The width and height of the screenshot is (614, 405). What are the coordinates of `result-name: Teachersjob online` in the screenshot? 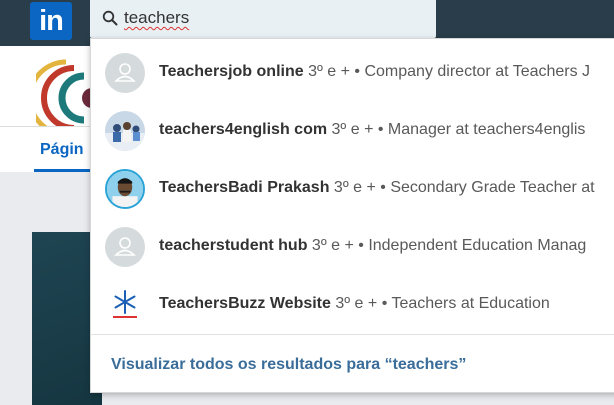 It's located at (231, 71).